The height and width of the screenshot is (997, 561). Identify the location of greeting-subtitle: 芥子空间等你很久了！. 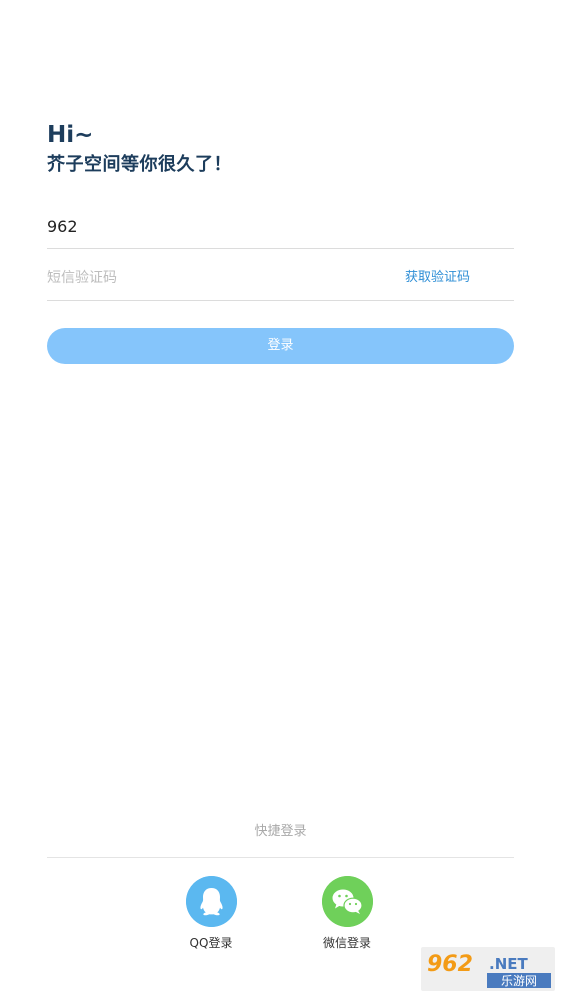
(139, 164).